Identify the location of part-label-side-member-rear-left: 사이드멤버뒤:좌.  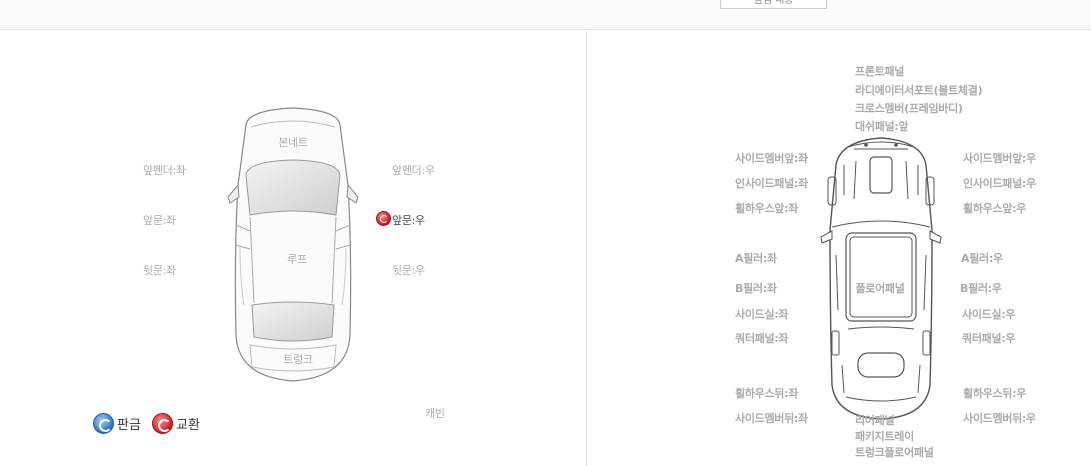
(771, 419).